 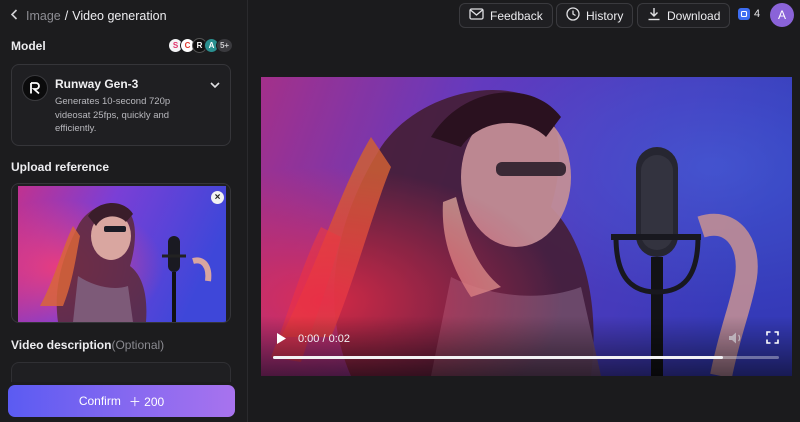 I want to click on play-icon, so click(x=281, y=341).